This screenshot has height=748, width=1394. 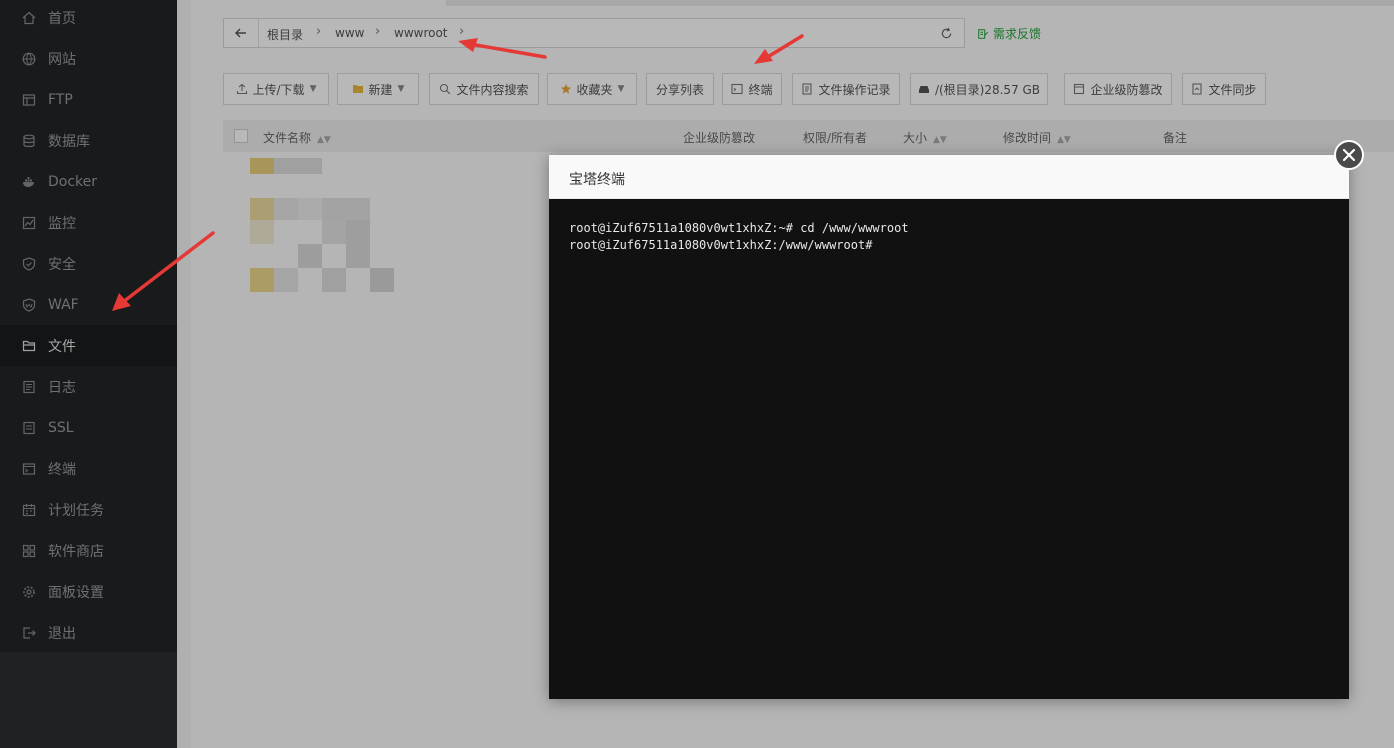 I want to click on close-dialog-button, so click(x=1349, y=155).